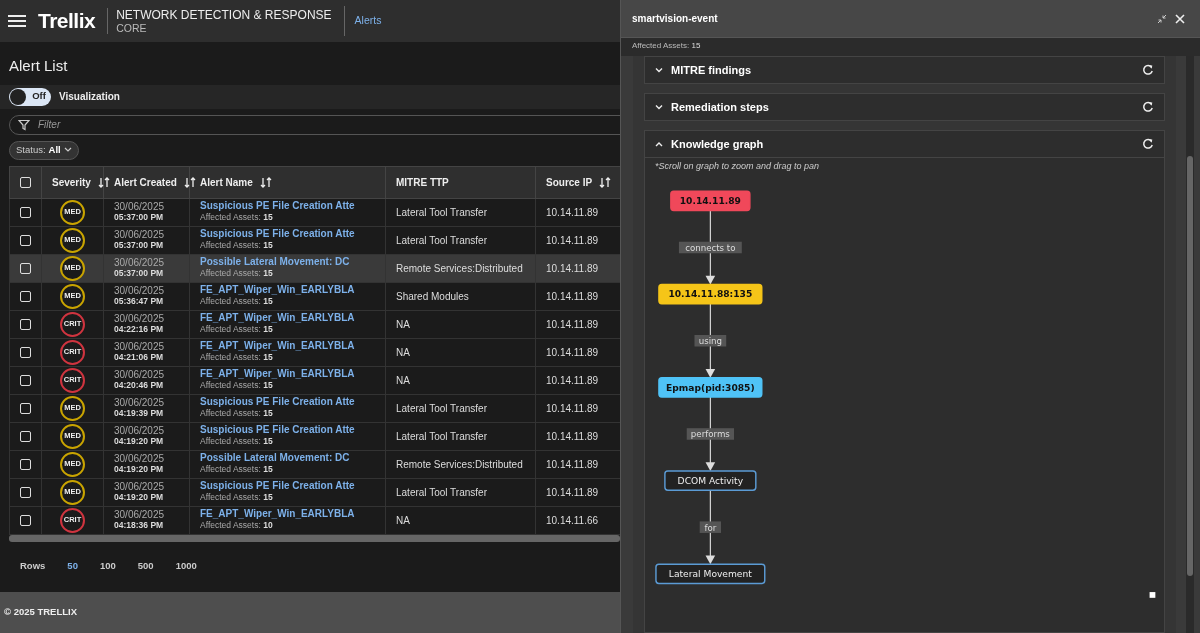 The width and height of the screenshot is (1200, 633). Describe the element at coordinates (710, 573) in the screenshot. I see `graph-node: Lateral Movement` at that location.